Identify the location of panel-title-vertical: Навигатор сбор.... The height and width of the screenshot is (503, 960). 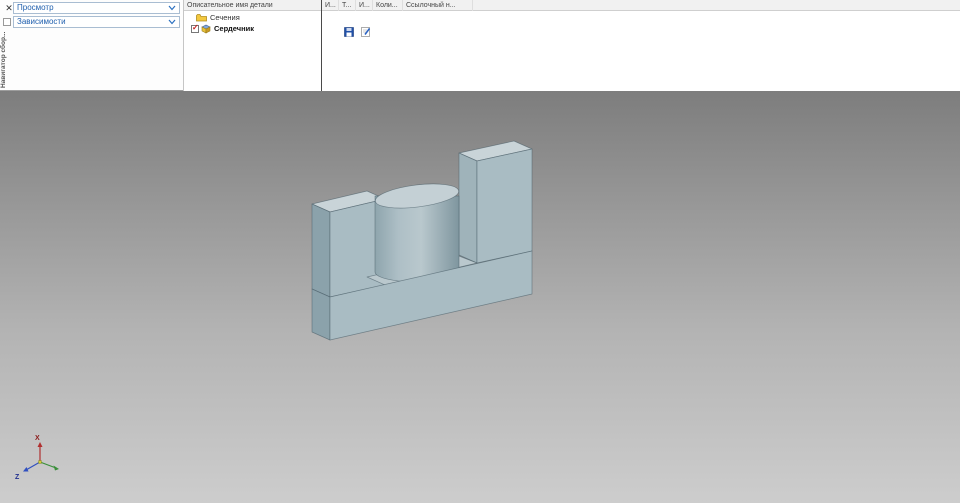
(3, 59).